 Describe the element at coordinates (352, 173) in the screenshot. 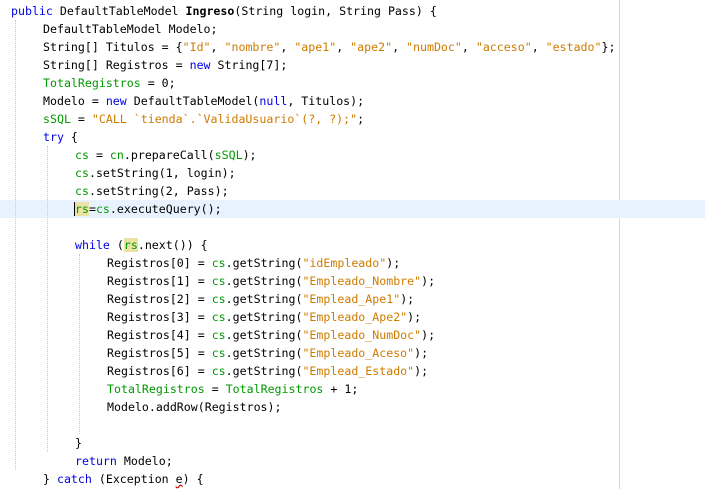

I see `code-line: cs.setString(1, login);` at that location.